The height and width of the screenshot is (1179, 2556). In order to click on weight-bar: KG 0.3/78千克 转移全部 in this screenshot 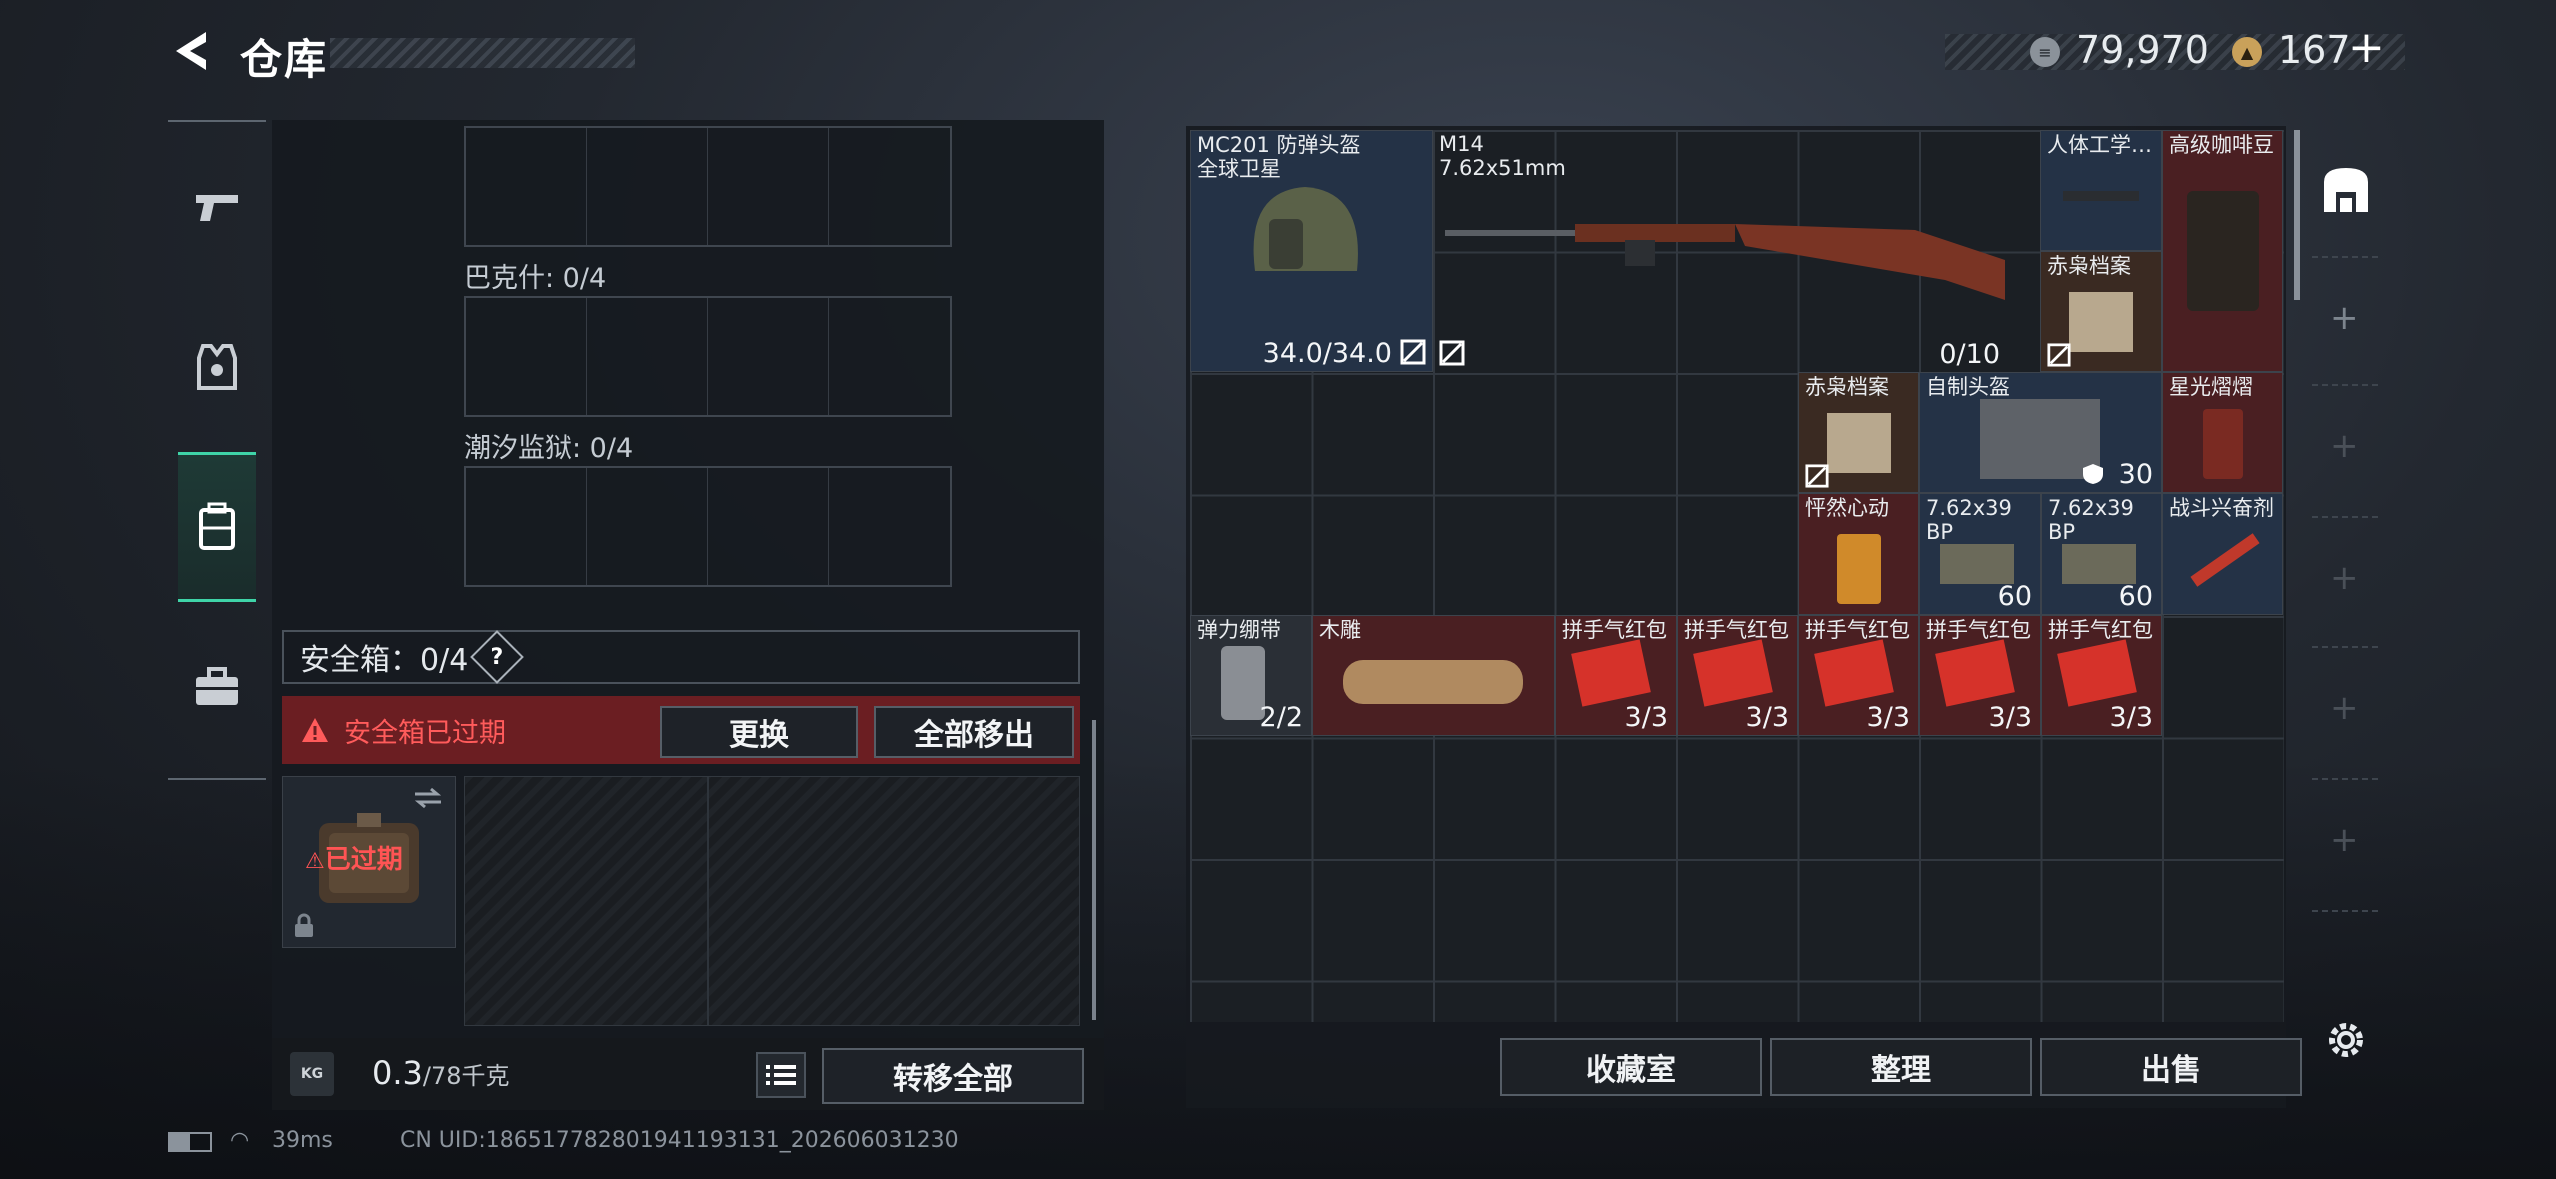, I will do `click(688, 1074)`.